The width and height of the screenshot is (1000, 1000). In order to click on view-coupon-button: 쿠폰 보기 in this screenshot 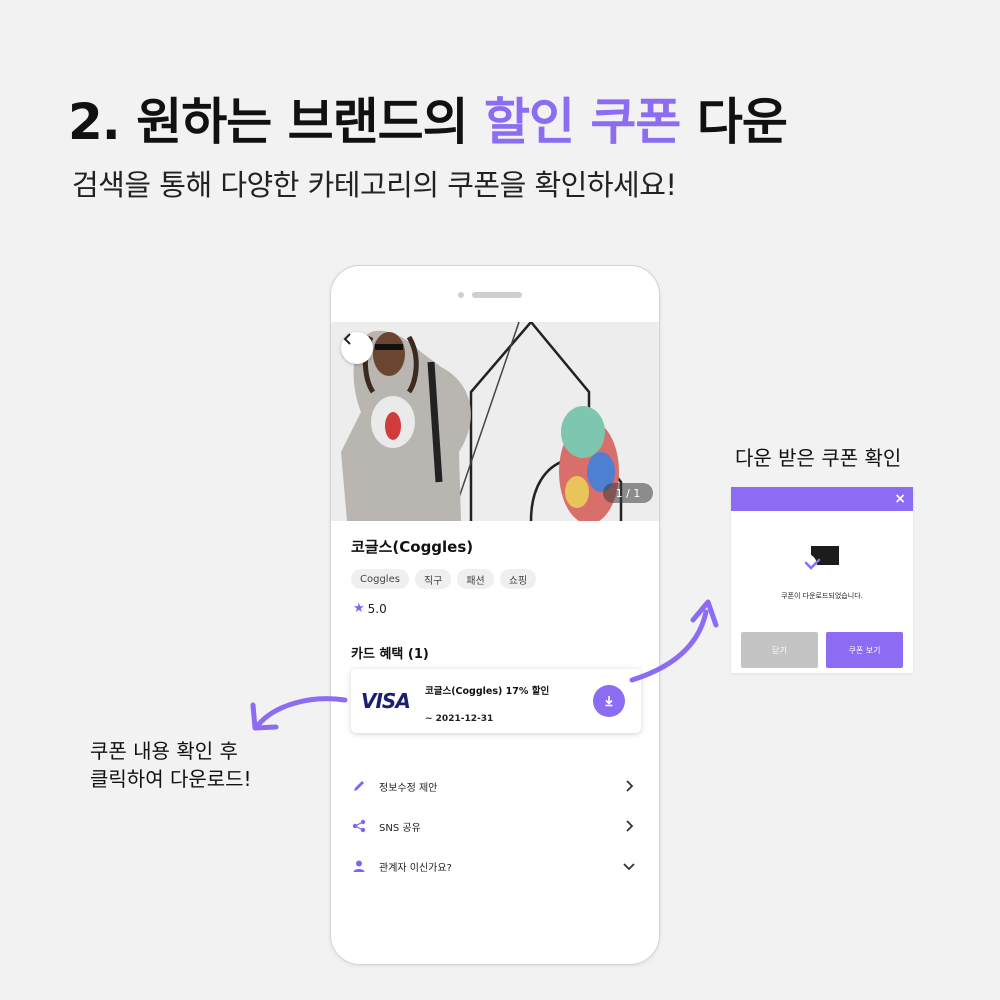, I will do `click(864, 650)`.